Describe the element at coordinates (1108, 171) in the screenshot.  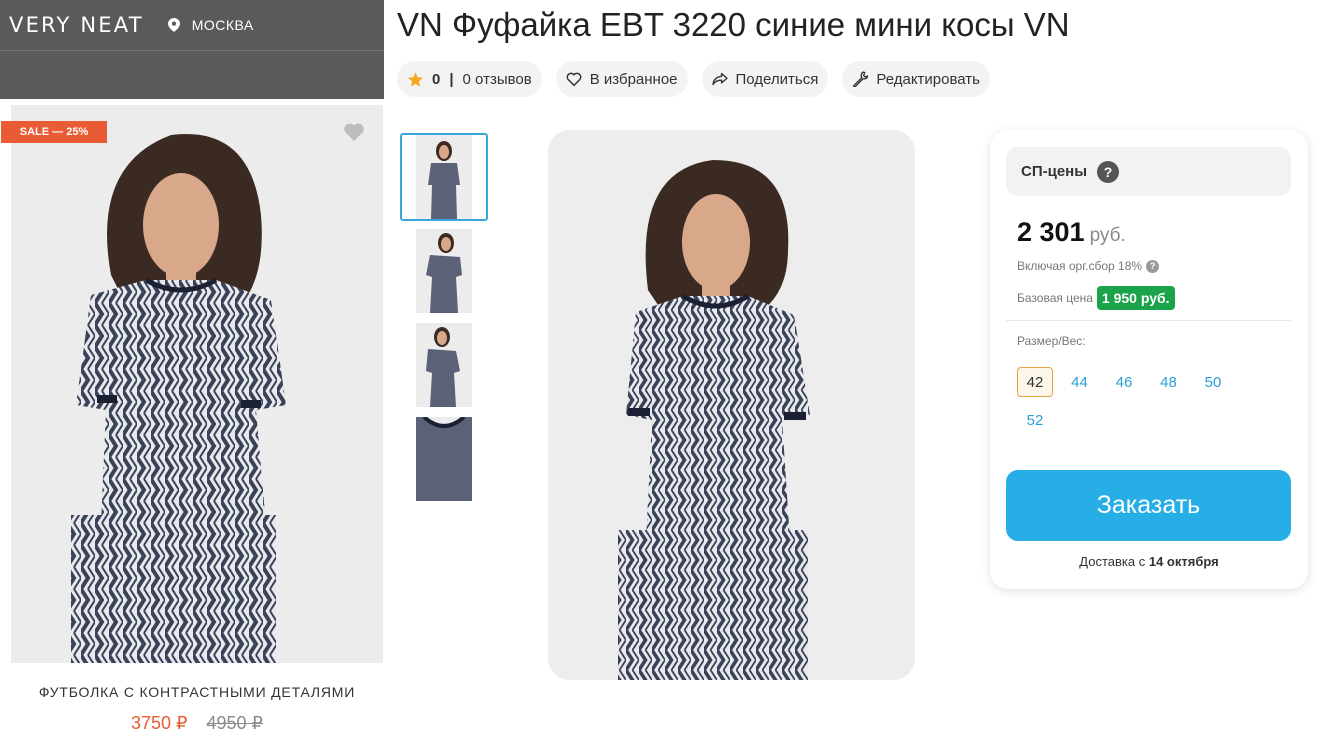
I see `help-icon: ?` at that location.